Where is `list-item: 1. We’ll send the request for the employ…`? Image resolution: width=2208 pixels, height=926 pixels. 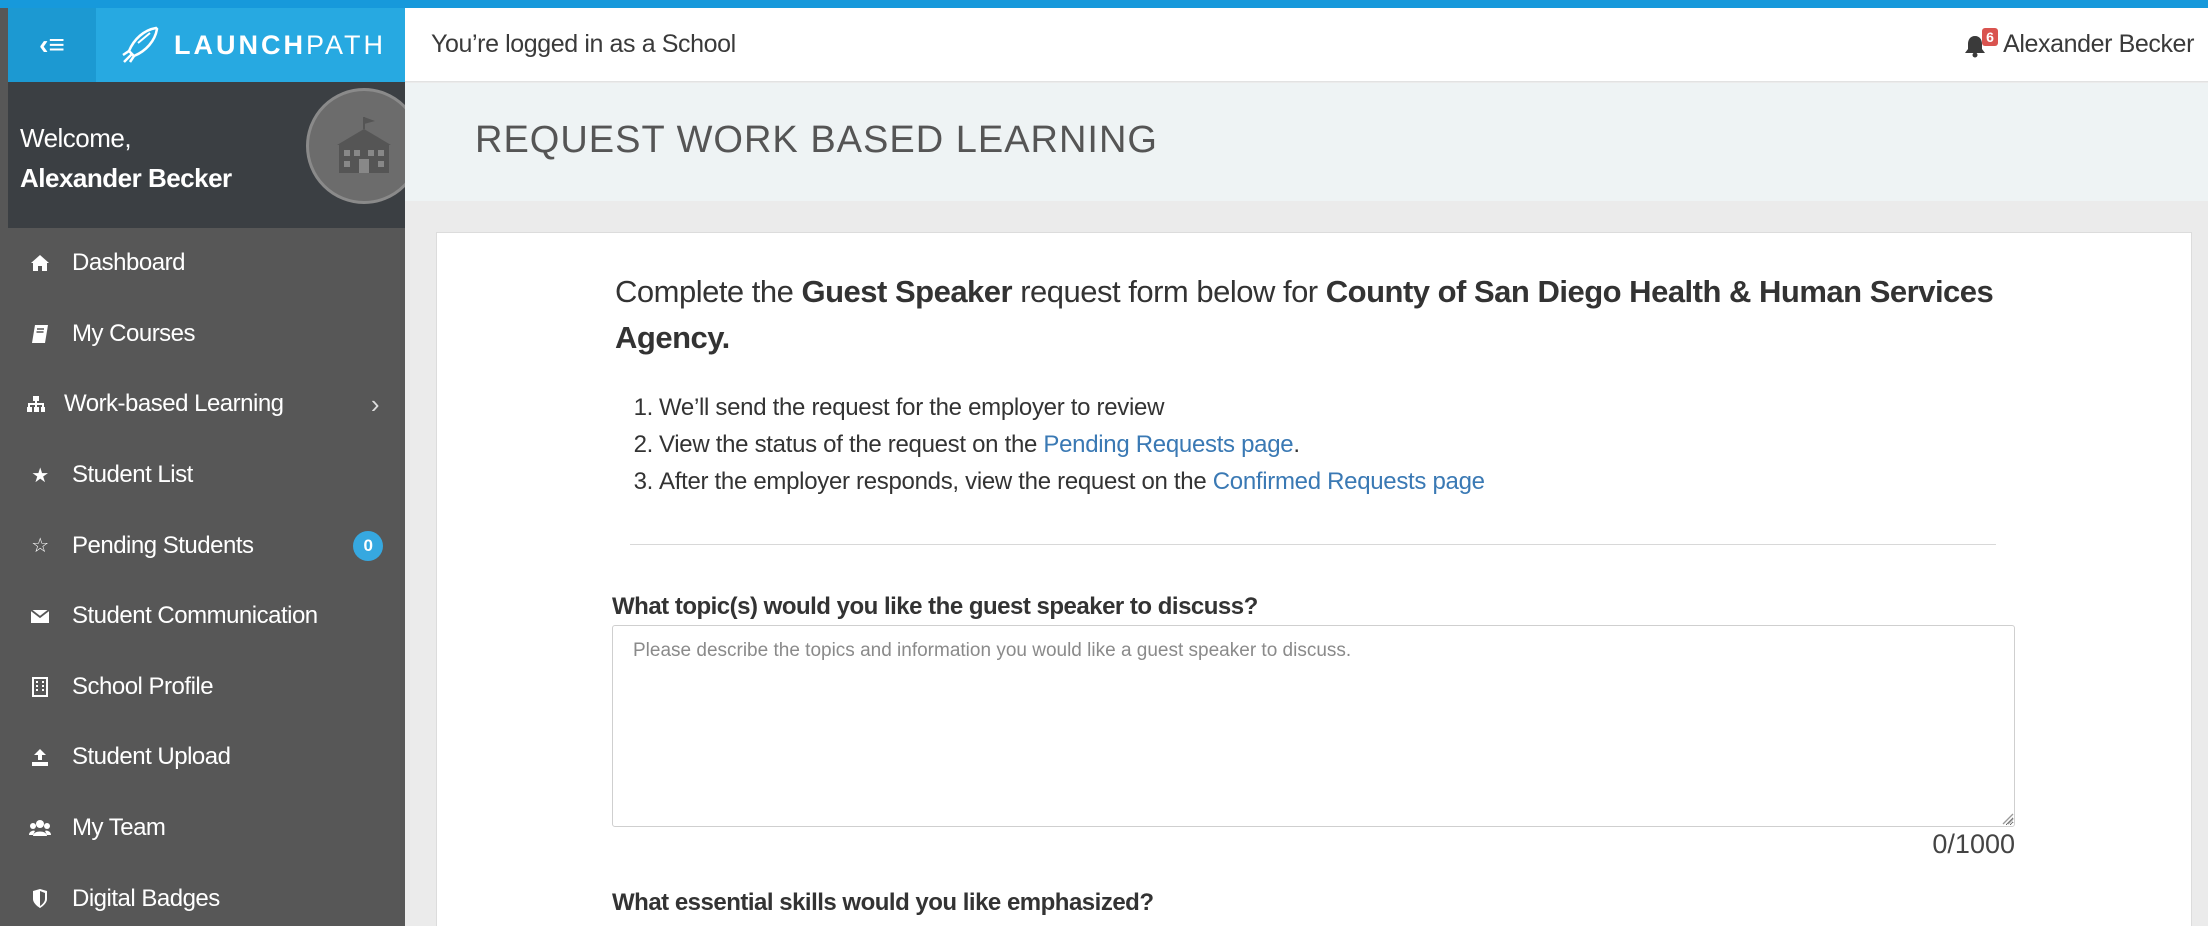
list-item: 1. We’ll send the request for the employ… is located at coordinates (1050, 407).